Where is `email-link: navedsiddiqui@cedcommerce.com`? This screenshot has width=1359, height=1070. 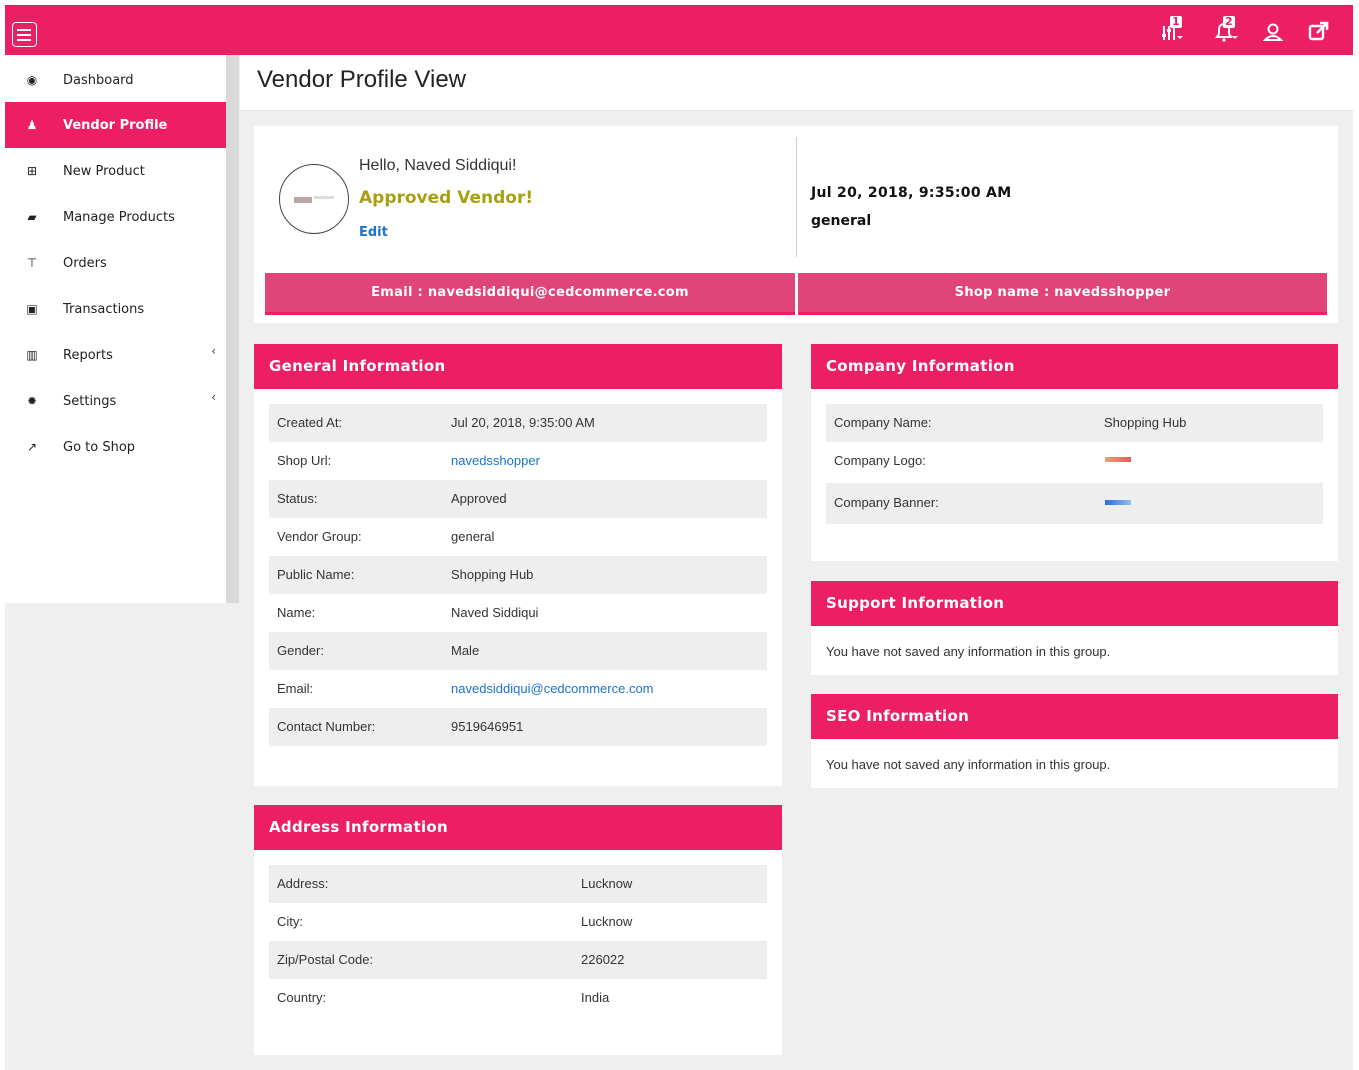
email-link: navedsiddiqui@cedcommerce.com is located at coordinates (552, 688).